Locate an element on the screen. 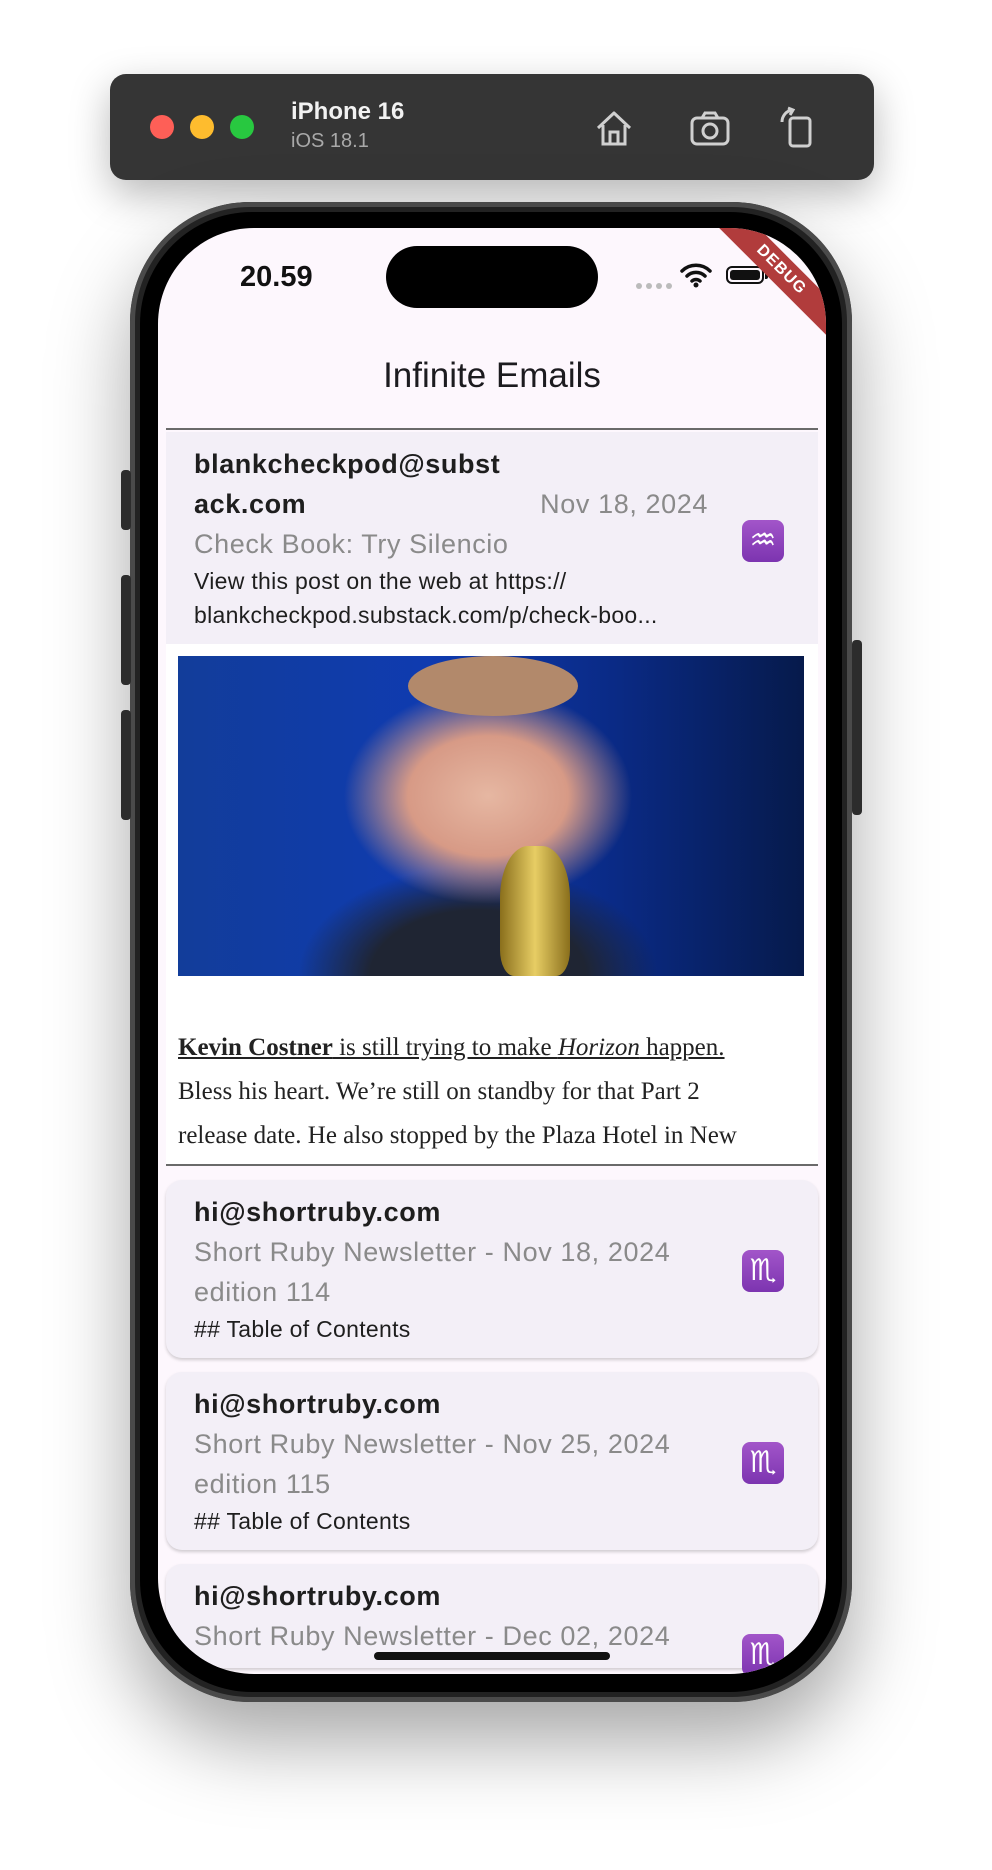 The width and height of the screenshot is (992, 1870). zoom-window-button is located at coordinates (242, 127).